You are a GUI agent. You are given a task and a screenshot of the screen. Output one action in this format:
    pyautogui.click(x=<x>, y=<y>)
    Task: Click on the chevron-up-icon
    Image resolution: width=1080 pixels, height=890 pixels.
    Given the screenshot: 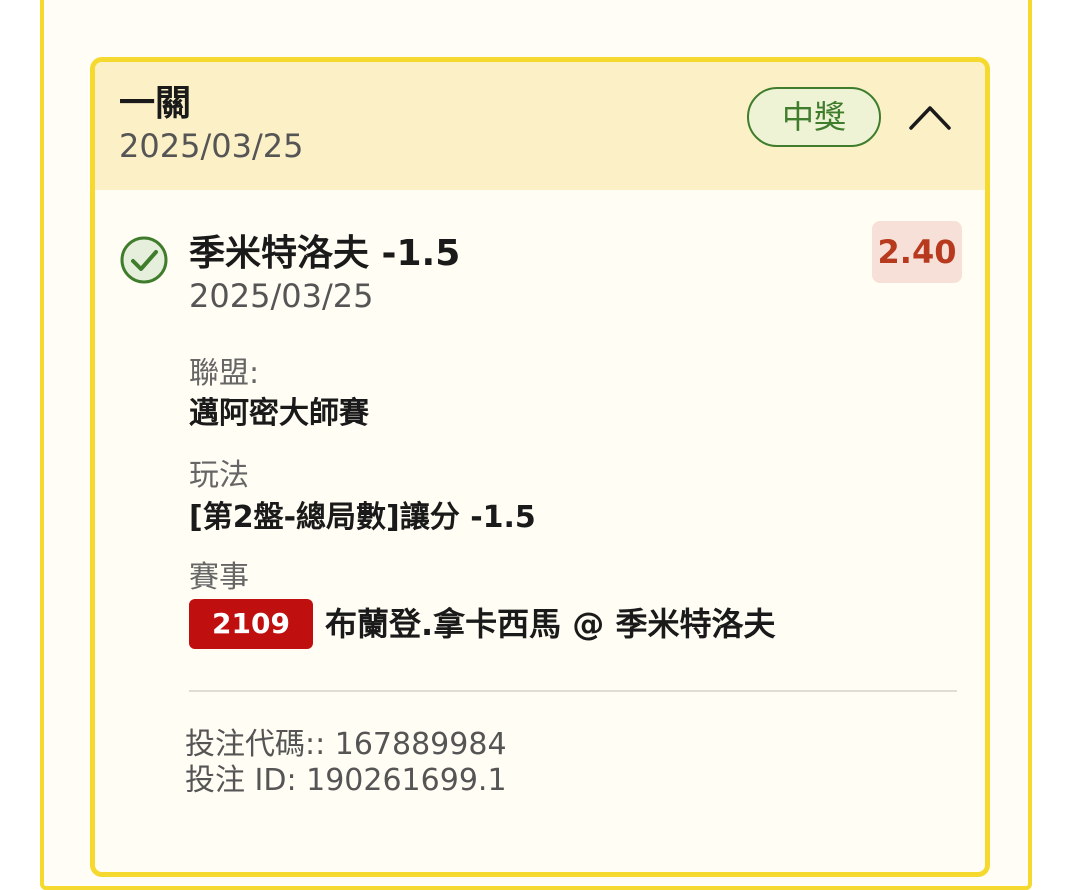 What is the action you would take?
    pyautogui.click(x=930, y=118)
    